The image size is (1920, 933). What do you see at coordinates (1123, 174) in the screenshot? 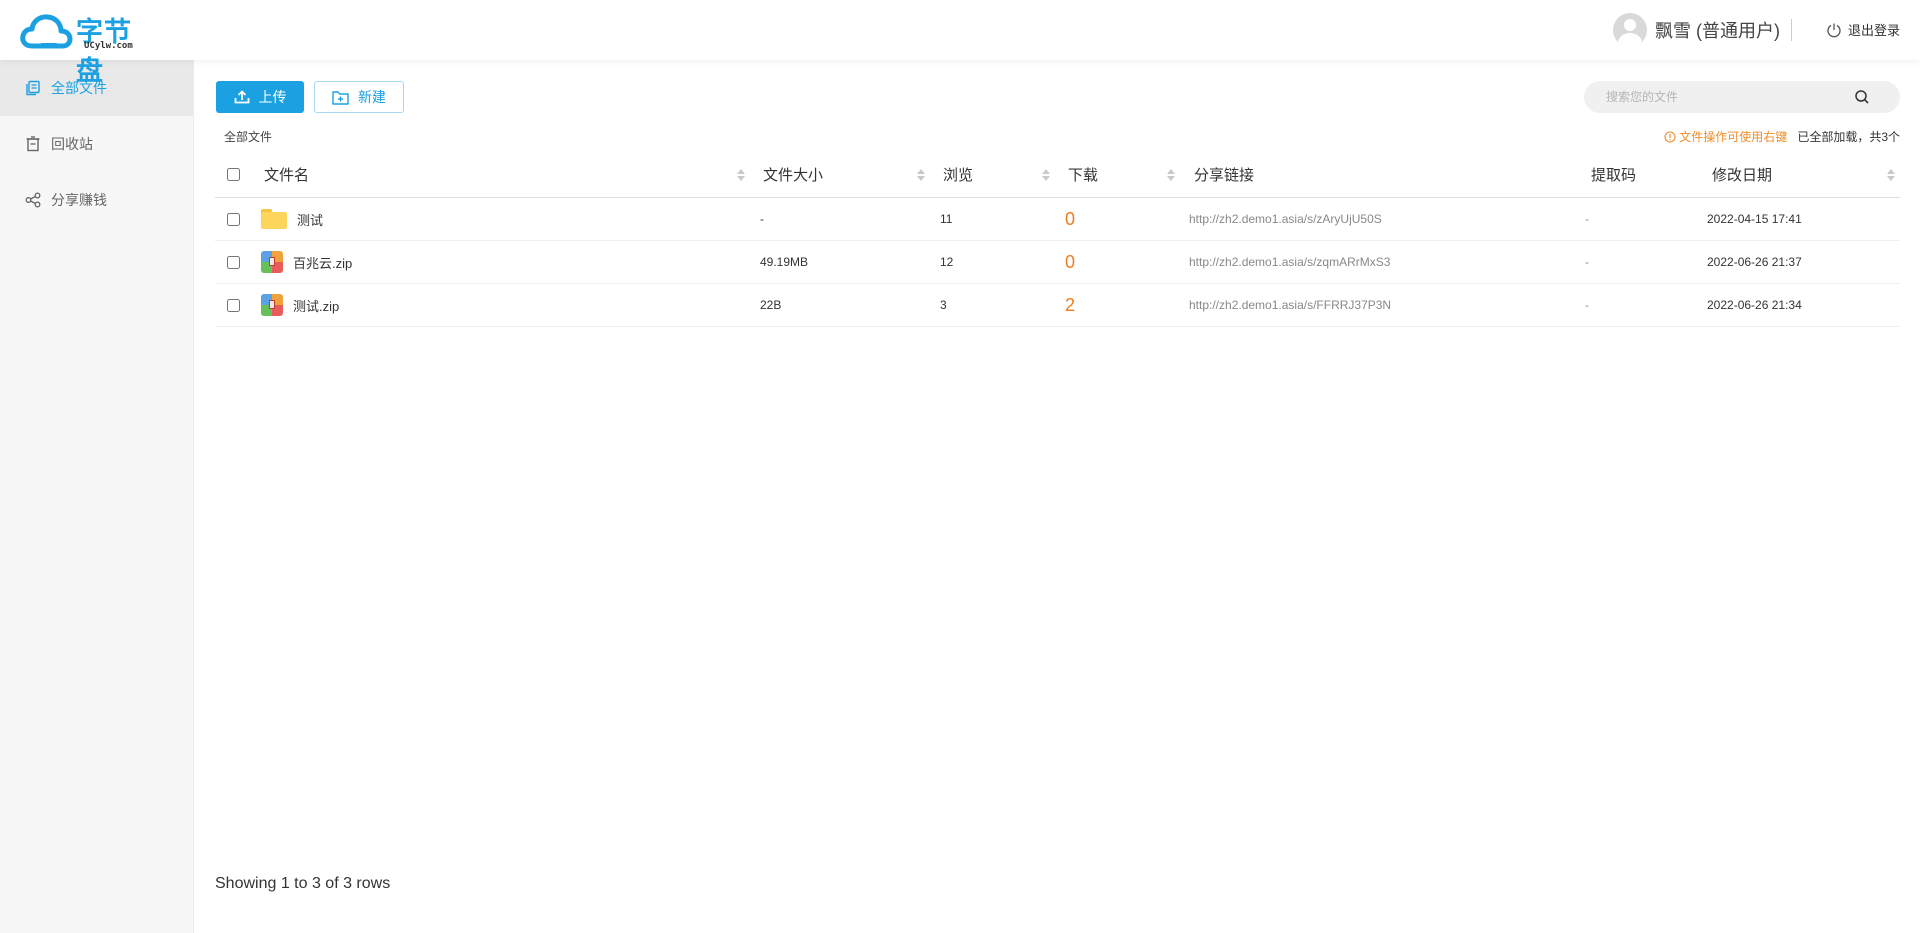
I see `column-header-downloads: 下载` at bounding box center [1123, 174].